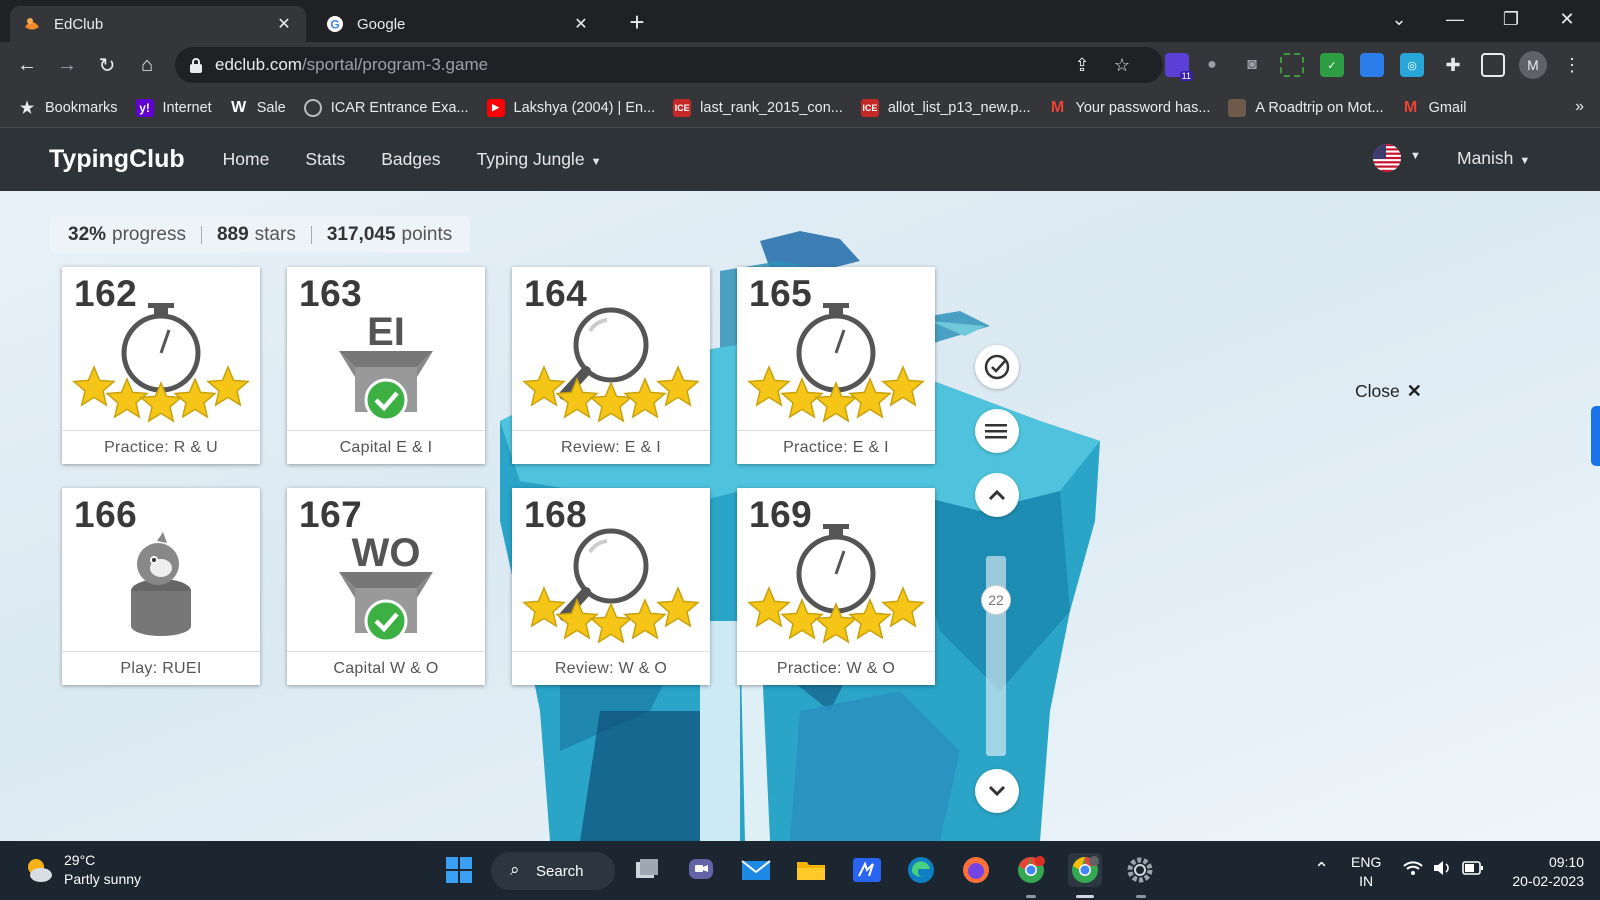  I want to click on running-indicator, so click(1085, 896).